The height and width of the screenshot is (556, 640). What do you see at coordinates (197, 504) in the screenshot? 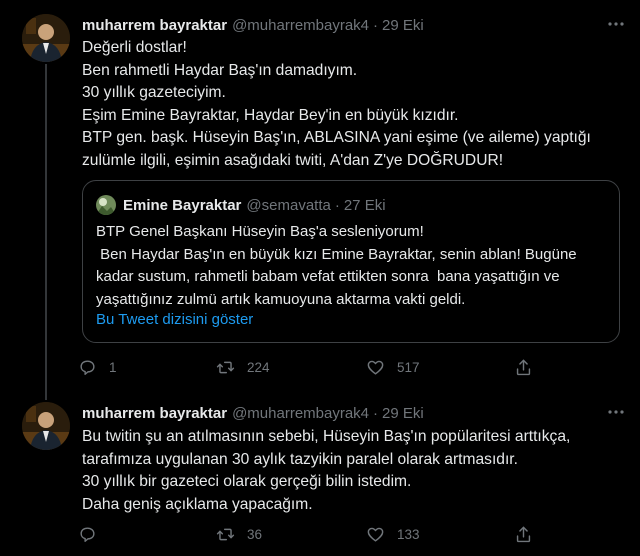
I see `tweet-text-line: Daha geniş açıklama yapacağım.` at bounding box center [197, 504].